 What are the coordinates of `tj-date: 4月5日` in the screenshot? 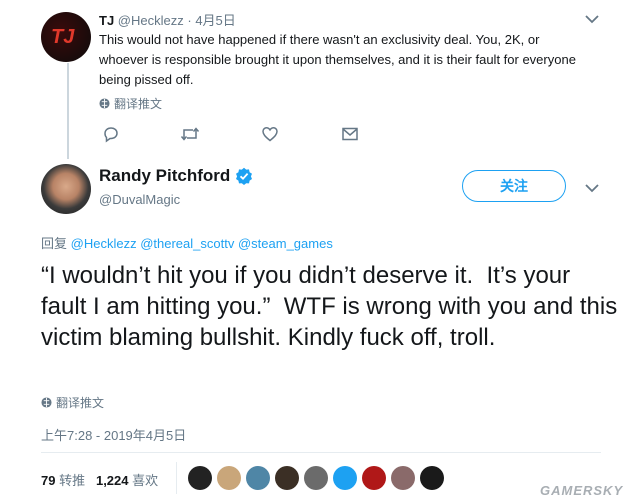 It's located at (215, 20).